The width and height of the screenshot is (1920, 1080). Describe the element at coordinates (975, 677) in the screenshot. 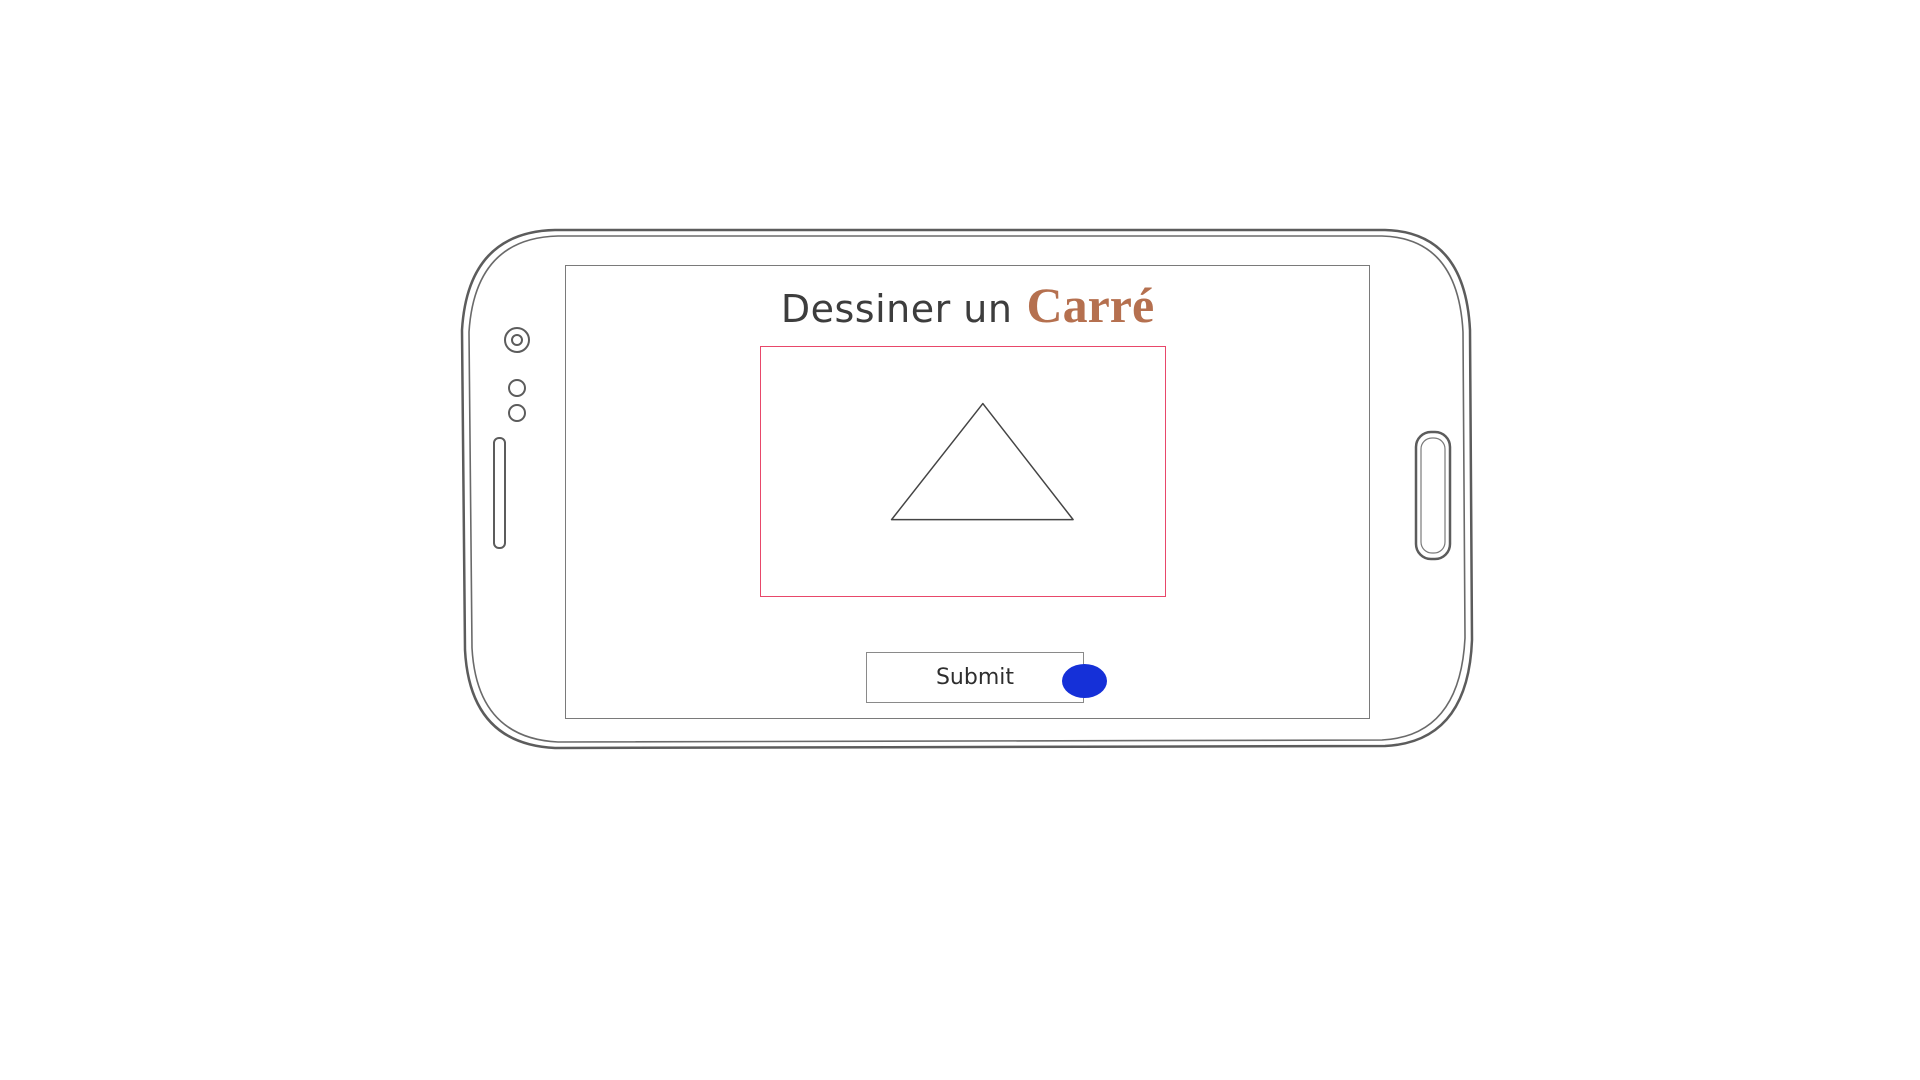

I see `submit-button: Submit` at that location.